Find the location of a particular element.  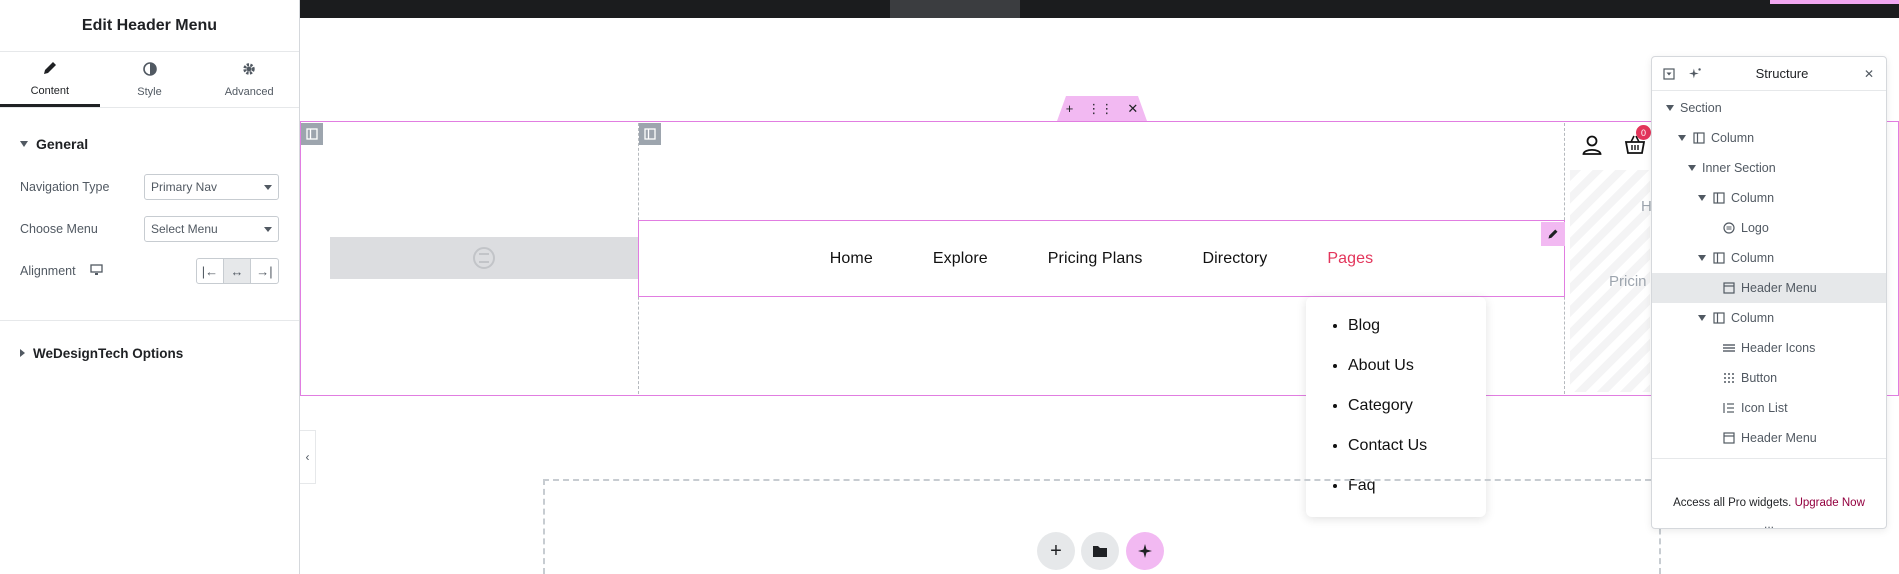

upgrade-promo: Access all Pro widgets. Upgrade Now is located at coordinates (1769, 503).